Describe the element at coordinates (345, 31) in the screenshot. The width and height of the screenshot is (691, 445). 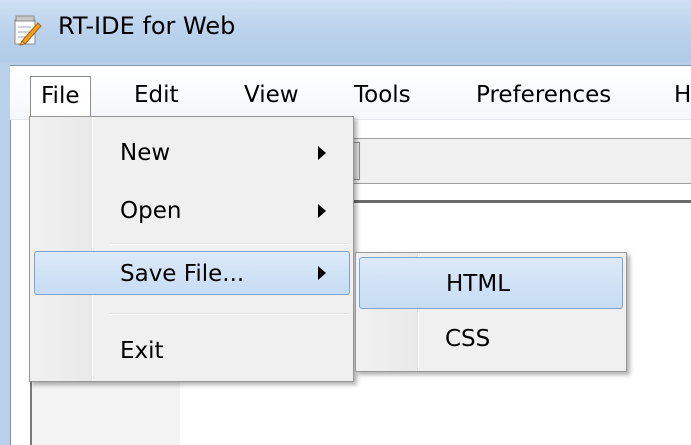
I see `title-bar: RT-IDE for Web` at that location.